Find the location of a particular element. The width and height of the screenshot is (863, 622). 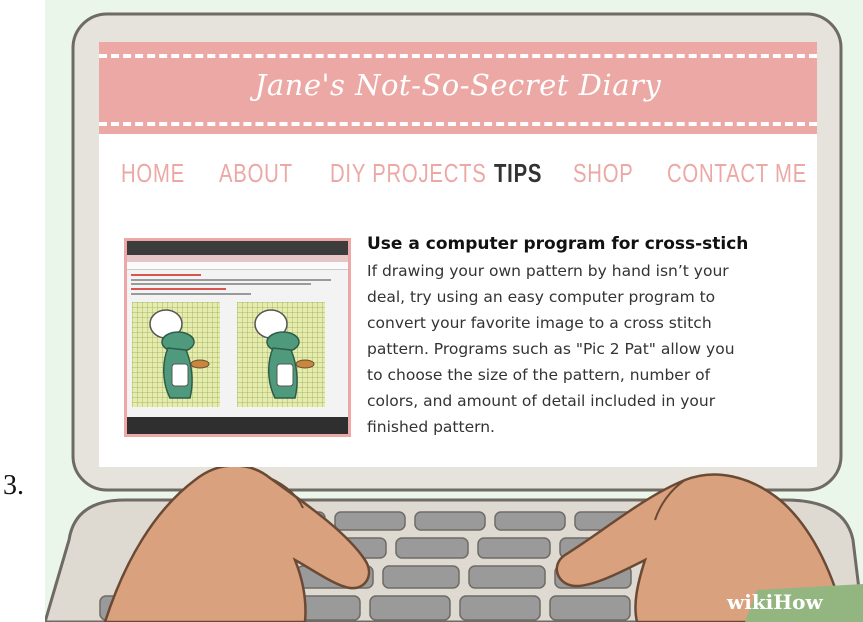

nav-diy-projects: DIY PROJECTS is located at coordinates (408, 173).